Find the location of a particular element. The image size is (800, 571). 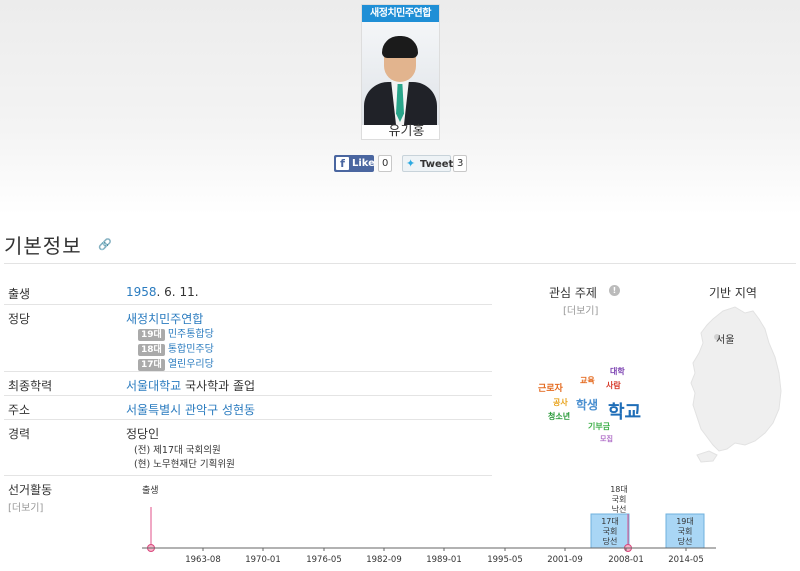

interest-word: 기부금 is located at coordinates (599, 426).